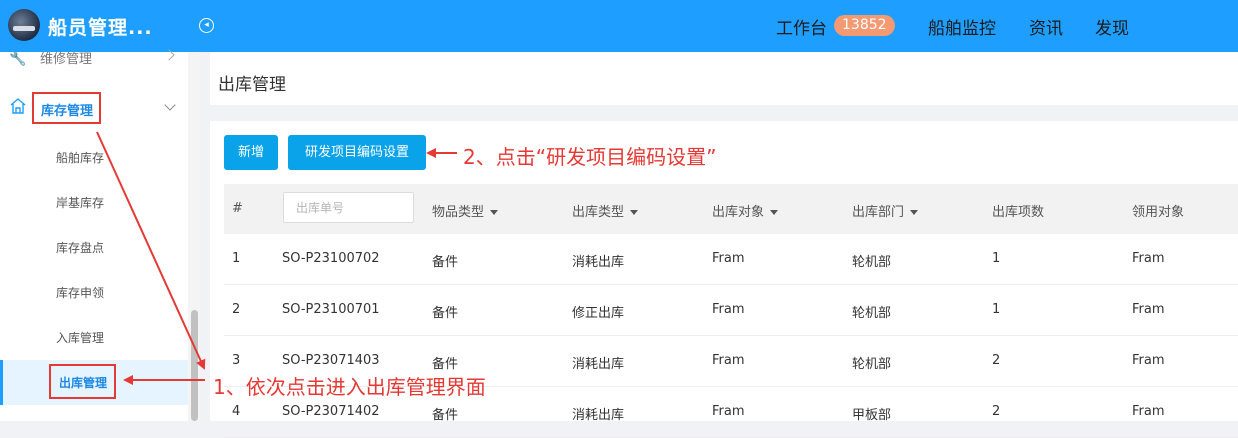 The height and width of the screenshot is (438, 1238). What do you see at coordinates (151, 250) in the screenshot?
I see `arrow-step1-diagonal` at bounding box center [151, 250].